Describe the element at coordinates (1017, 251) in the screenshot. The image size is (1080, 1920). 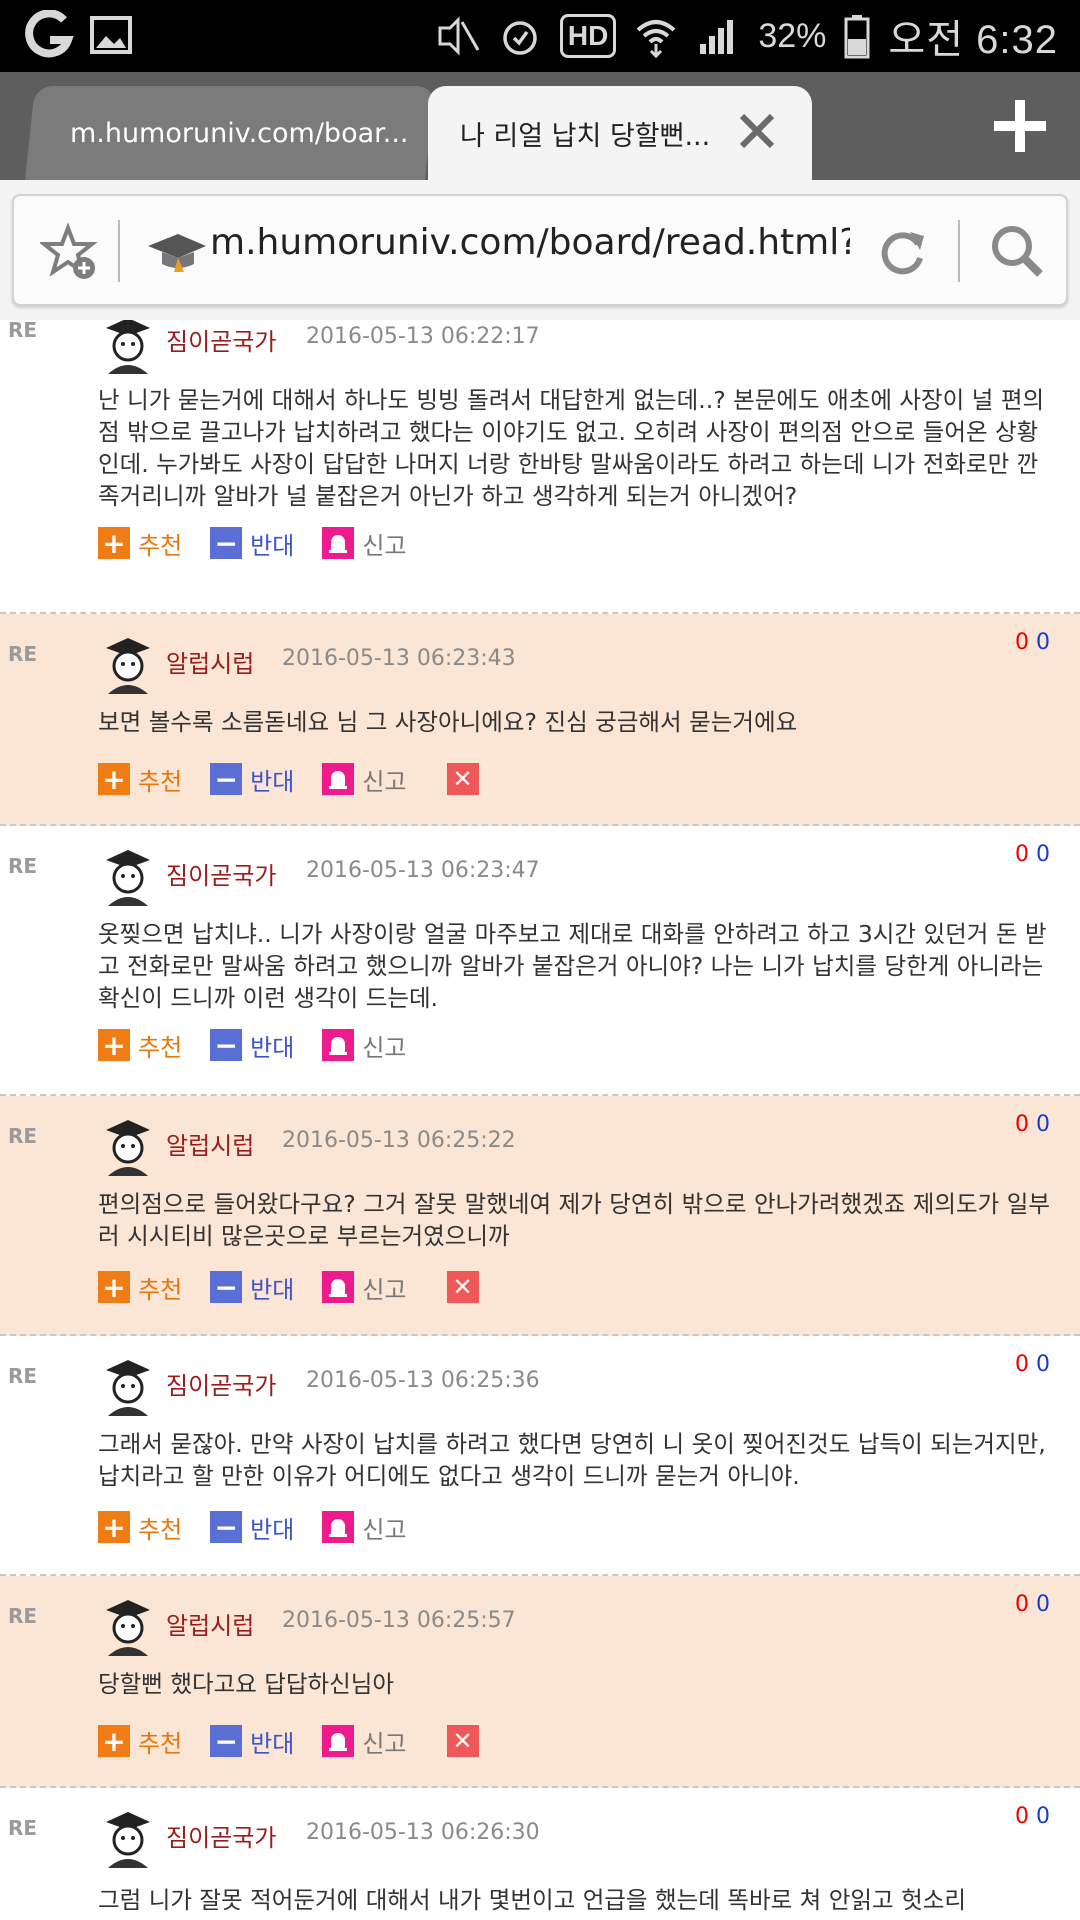
I see `search-icon` at that location.